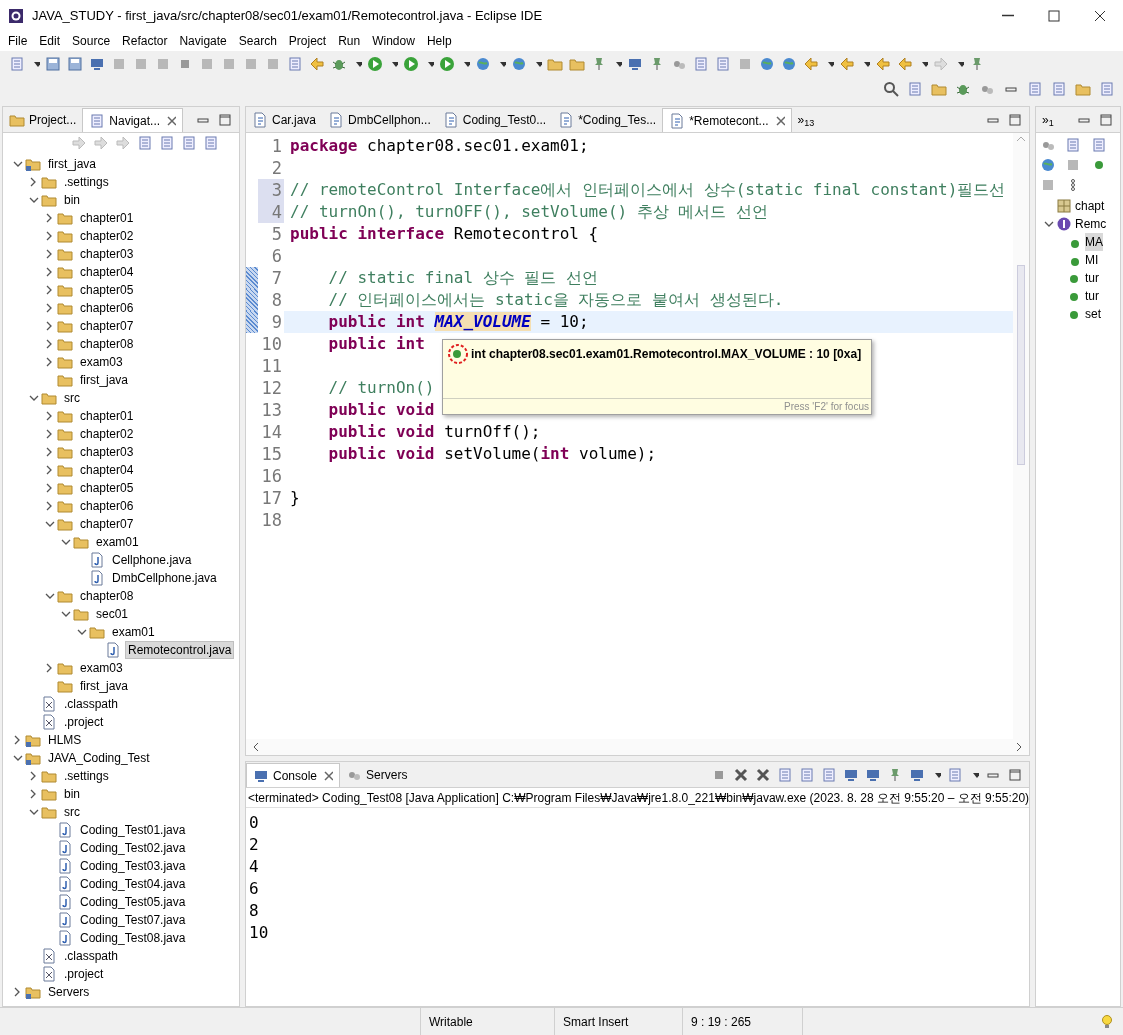 This screenshot has height=1035, width=1123. What do you see at coordinates (1090, 206) in the screenshot?
I see `outline-item: chapt` at bounding box center [1090, 206].